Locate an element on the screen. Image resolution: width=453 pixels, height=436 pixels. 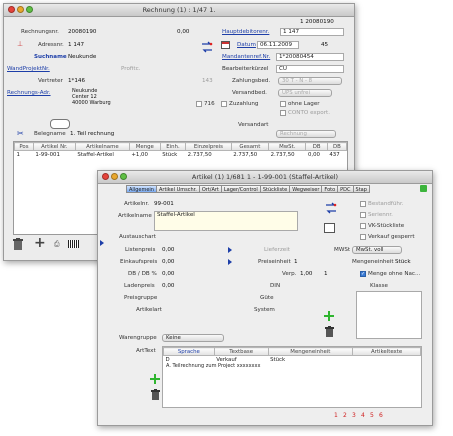
bearbeiter-label: Bearbeiterkürzel is located at coordinates (245, 69).